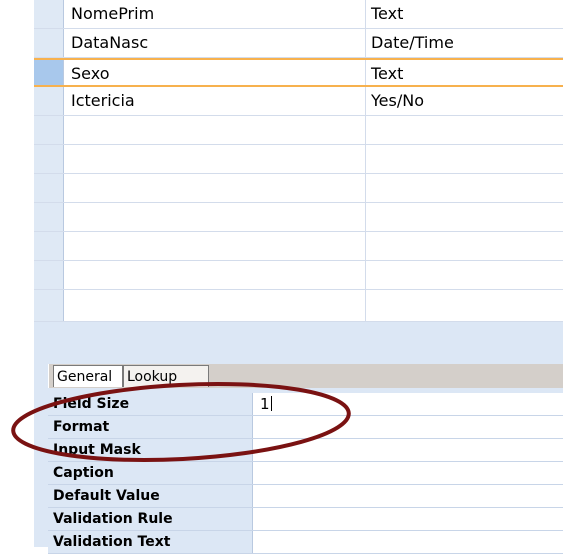  Describe the element at coordinates (17, 273) in the screenshot. I see `left-margin` at that location.